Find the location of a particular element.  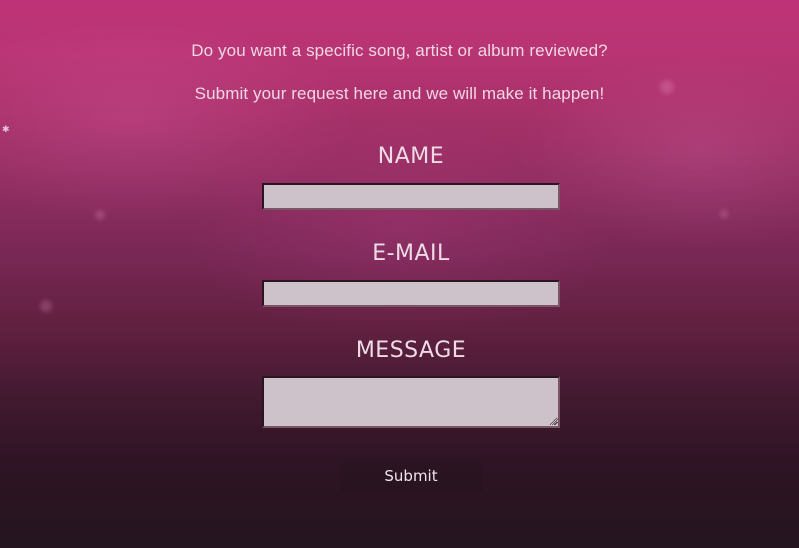

message-label: MESSAGE is located at coordinates (411, 350).